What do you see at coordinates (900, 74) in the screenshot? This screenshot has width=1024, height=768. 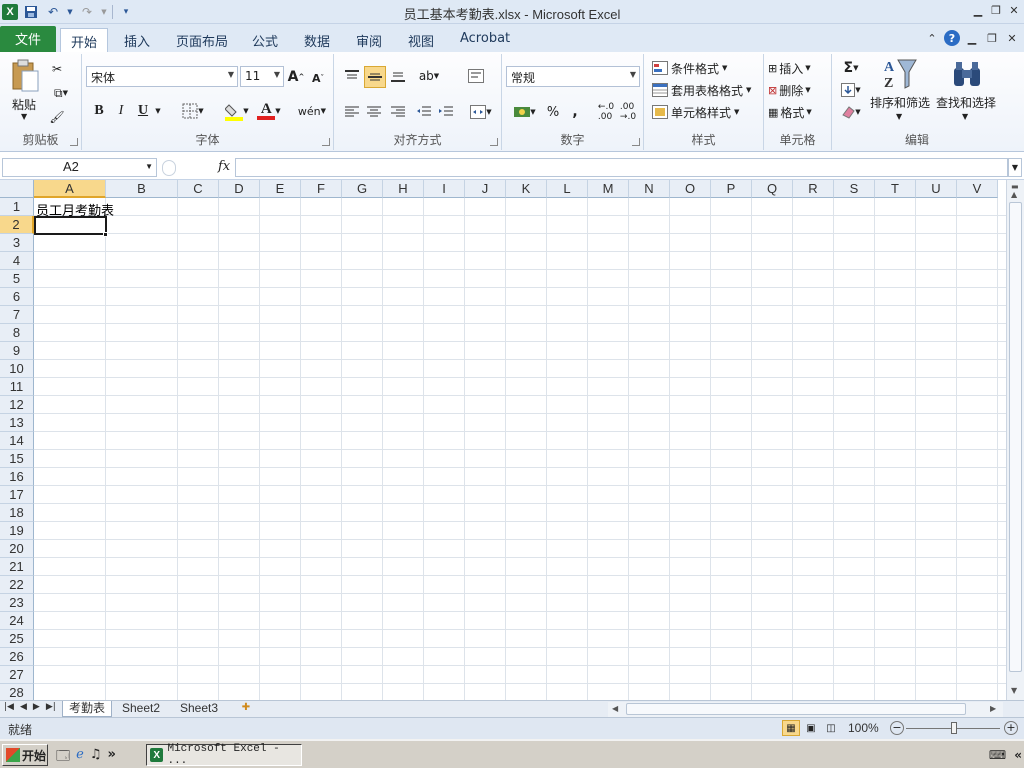 I see `sort-filter-icon: AZ` at bounding box center [900, 74].